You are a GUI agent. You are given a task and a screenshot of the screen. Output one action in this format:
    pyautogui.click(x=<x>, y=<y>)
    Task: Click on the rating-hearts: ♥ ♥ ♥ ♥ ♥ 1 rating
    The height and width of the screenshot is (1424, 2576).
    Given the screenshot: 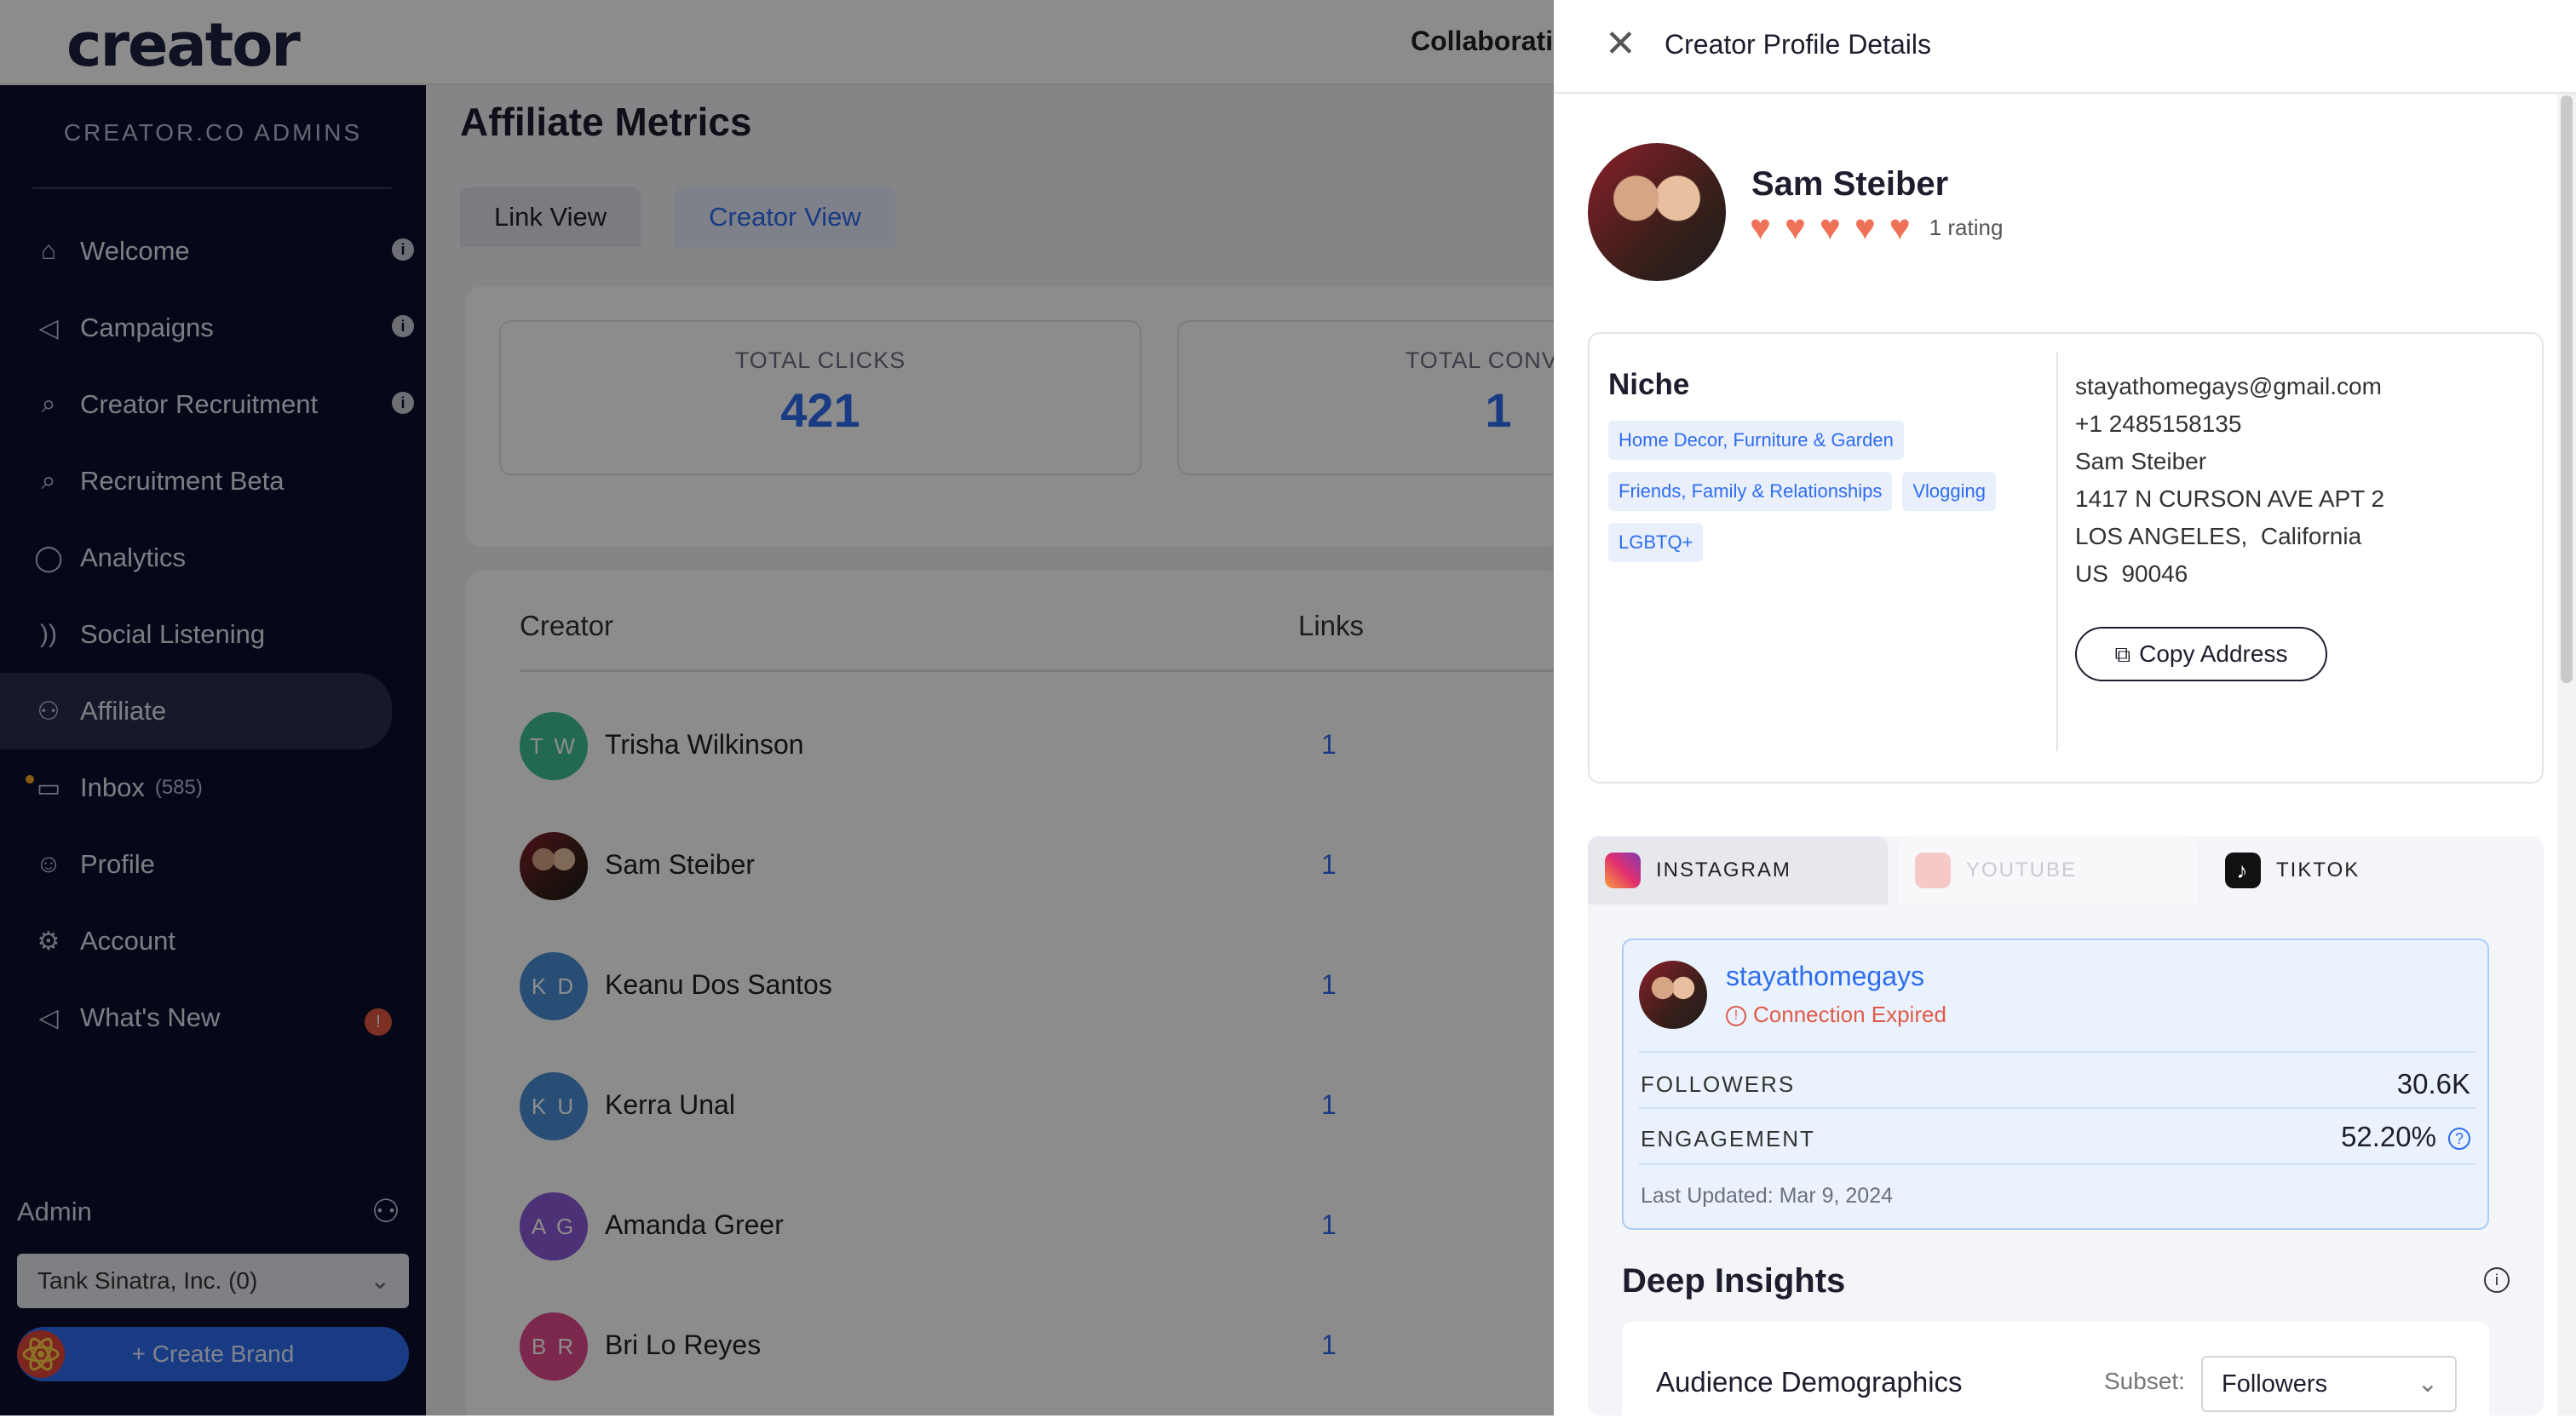 What is the action you would take?
    pyautogui.click(x=1876, y=228)
    